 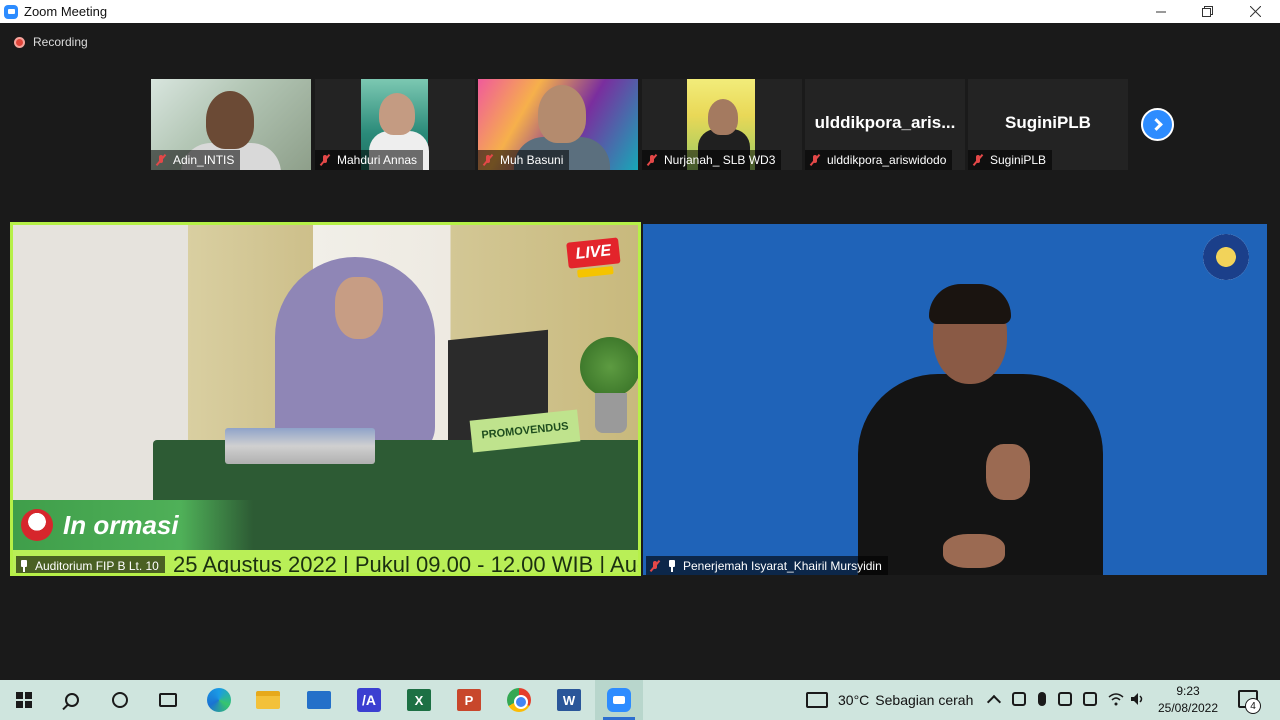 I want to click on cortana-icon, so click(x=120, y=700).